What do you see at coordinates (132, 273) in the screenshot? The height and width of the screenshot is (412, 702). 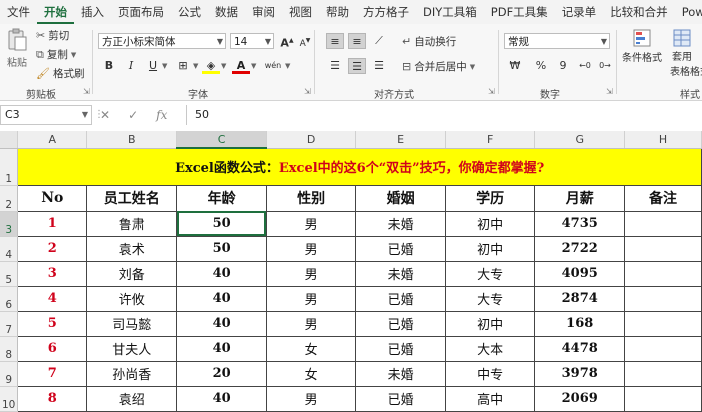 I see `cell-name: 刘备` at bounding box center [132, 273].